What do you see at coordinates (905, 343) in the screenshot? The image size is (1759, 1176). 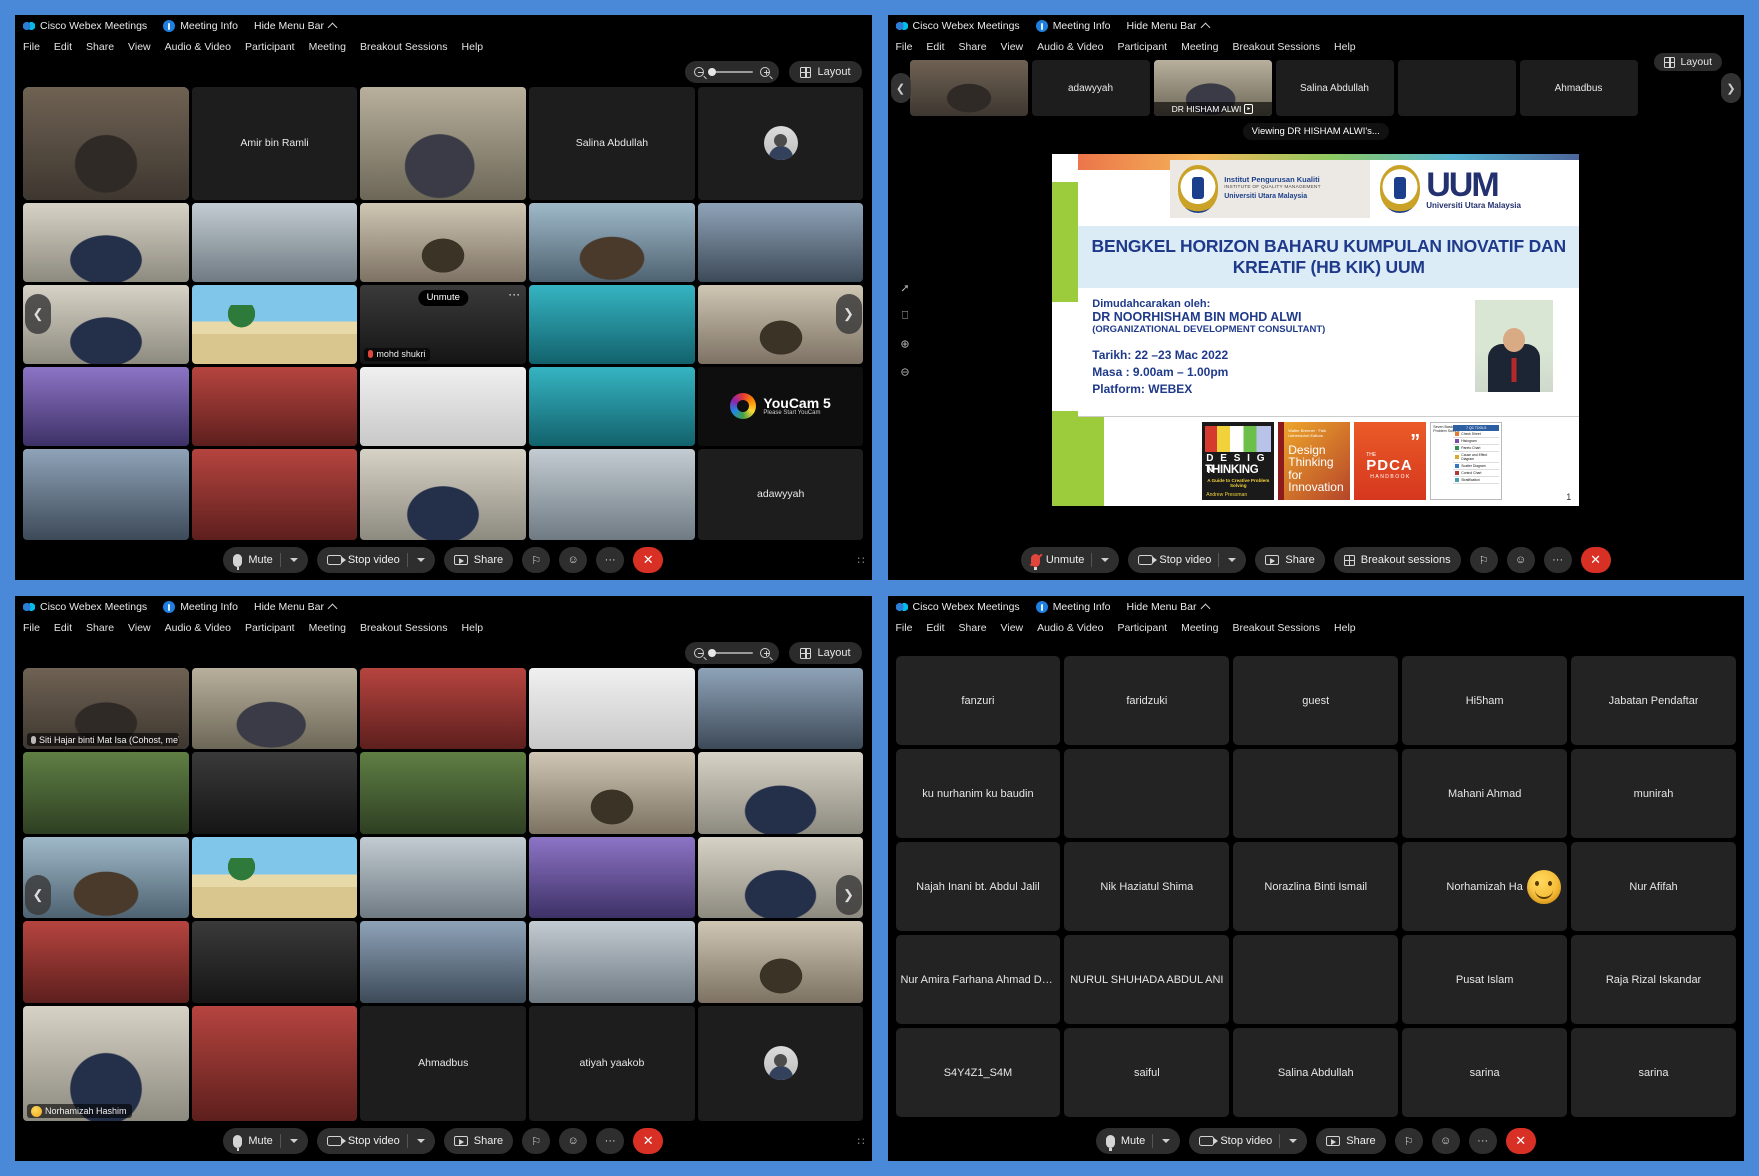 I see `zoom-in-icon: ⊕` at bounding box center [905, 343].